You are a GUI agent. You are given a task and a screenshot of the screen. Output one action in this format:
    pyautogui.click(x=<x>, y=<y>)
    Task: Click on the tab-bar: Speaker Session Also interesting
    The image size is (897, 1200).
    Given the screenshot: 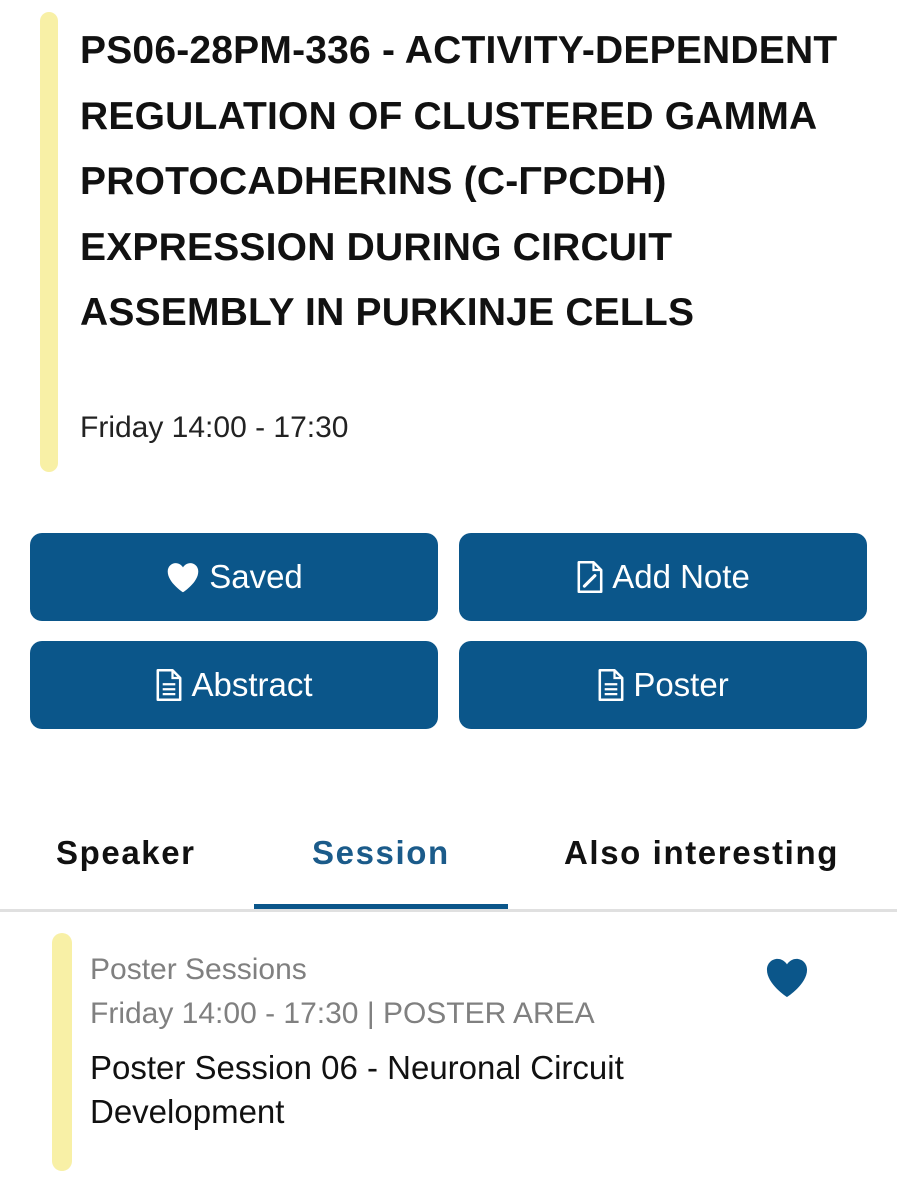 What is the action you would take?
    pyautogui.click(x=448, y=860)
    